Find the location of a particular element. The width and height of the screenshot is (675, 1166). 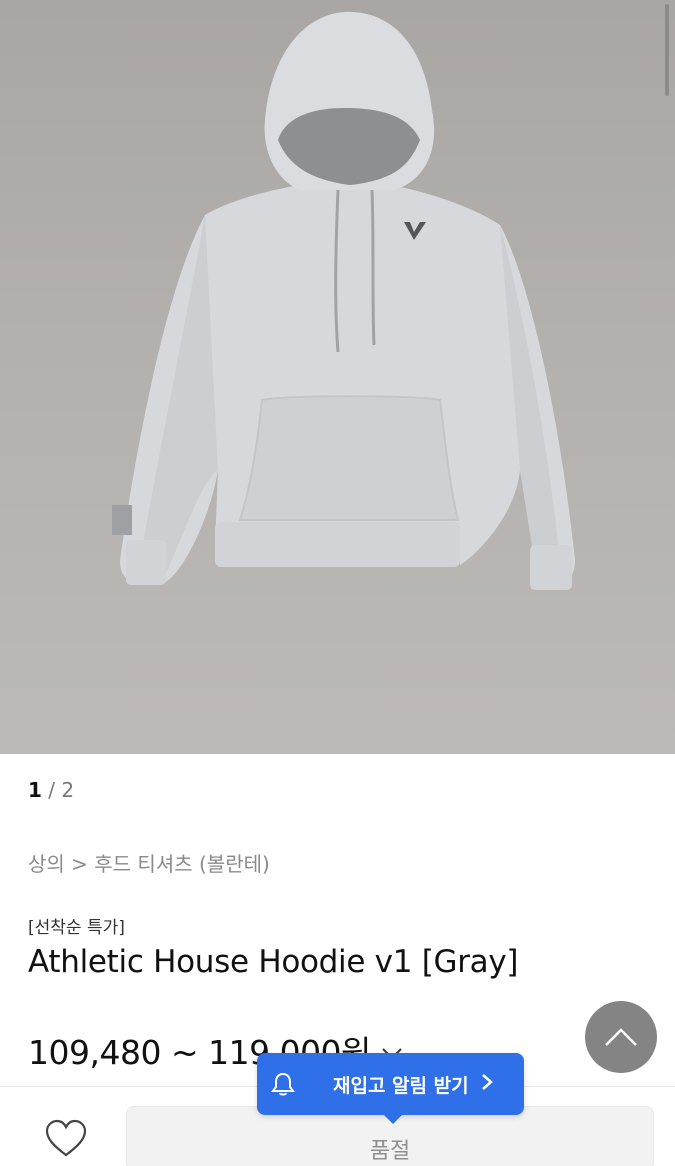

bell-icon is located at coordinates (283, 1084).